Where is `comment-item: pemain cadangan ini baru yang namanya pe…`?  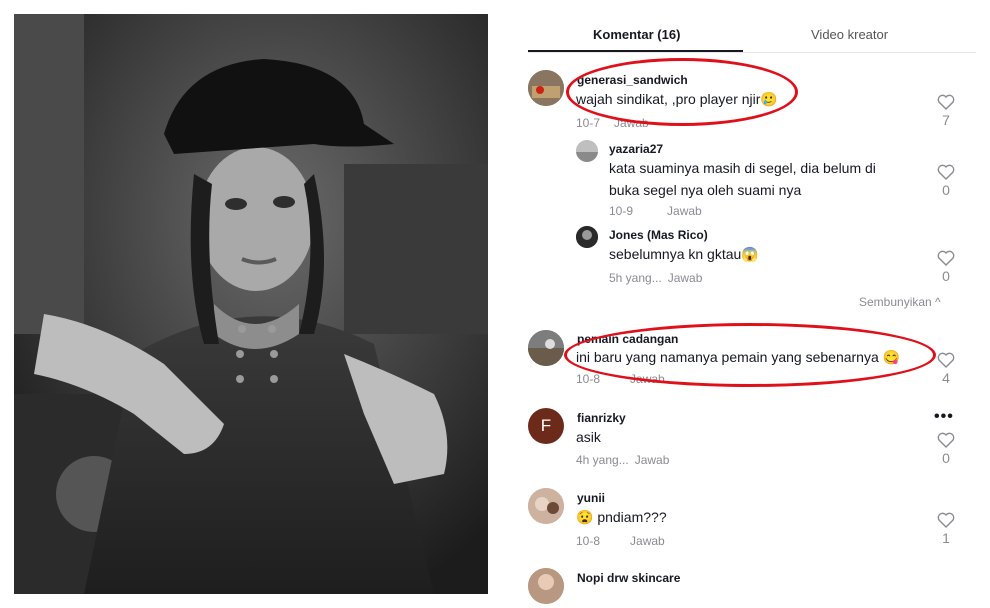
comment-item: pemain cadangan ini baru yang namanya pe… is located at coordinates (752, 359).